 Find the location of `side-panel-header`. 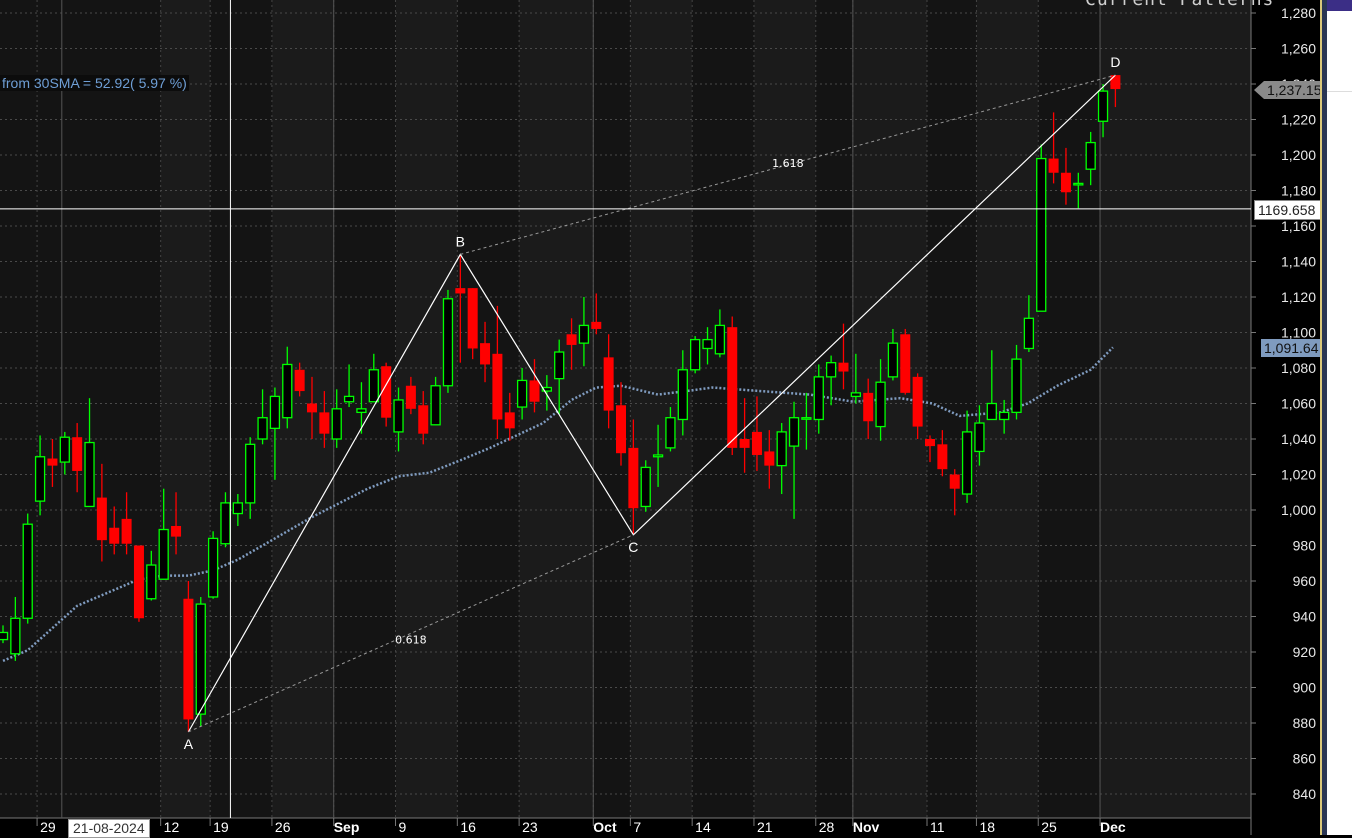

side-panel-header is located at coordinates (1339, 5).